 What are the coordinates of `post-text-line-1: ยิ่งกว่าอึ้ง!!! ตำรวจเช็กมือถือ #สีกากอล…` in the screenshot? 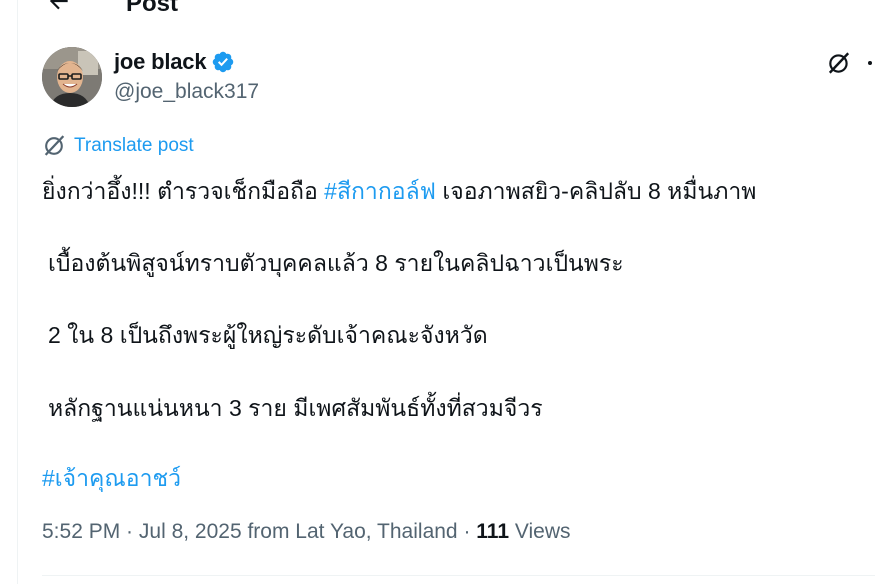 It's located at (399, 192).